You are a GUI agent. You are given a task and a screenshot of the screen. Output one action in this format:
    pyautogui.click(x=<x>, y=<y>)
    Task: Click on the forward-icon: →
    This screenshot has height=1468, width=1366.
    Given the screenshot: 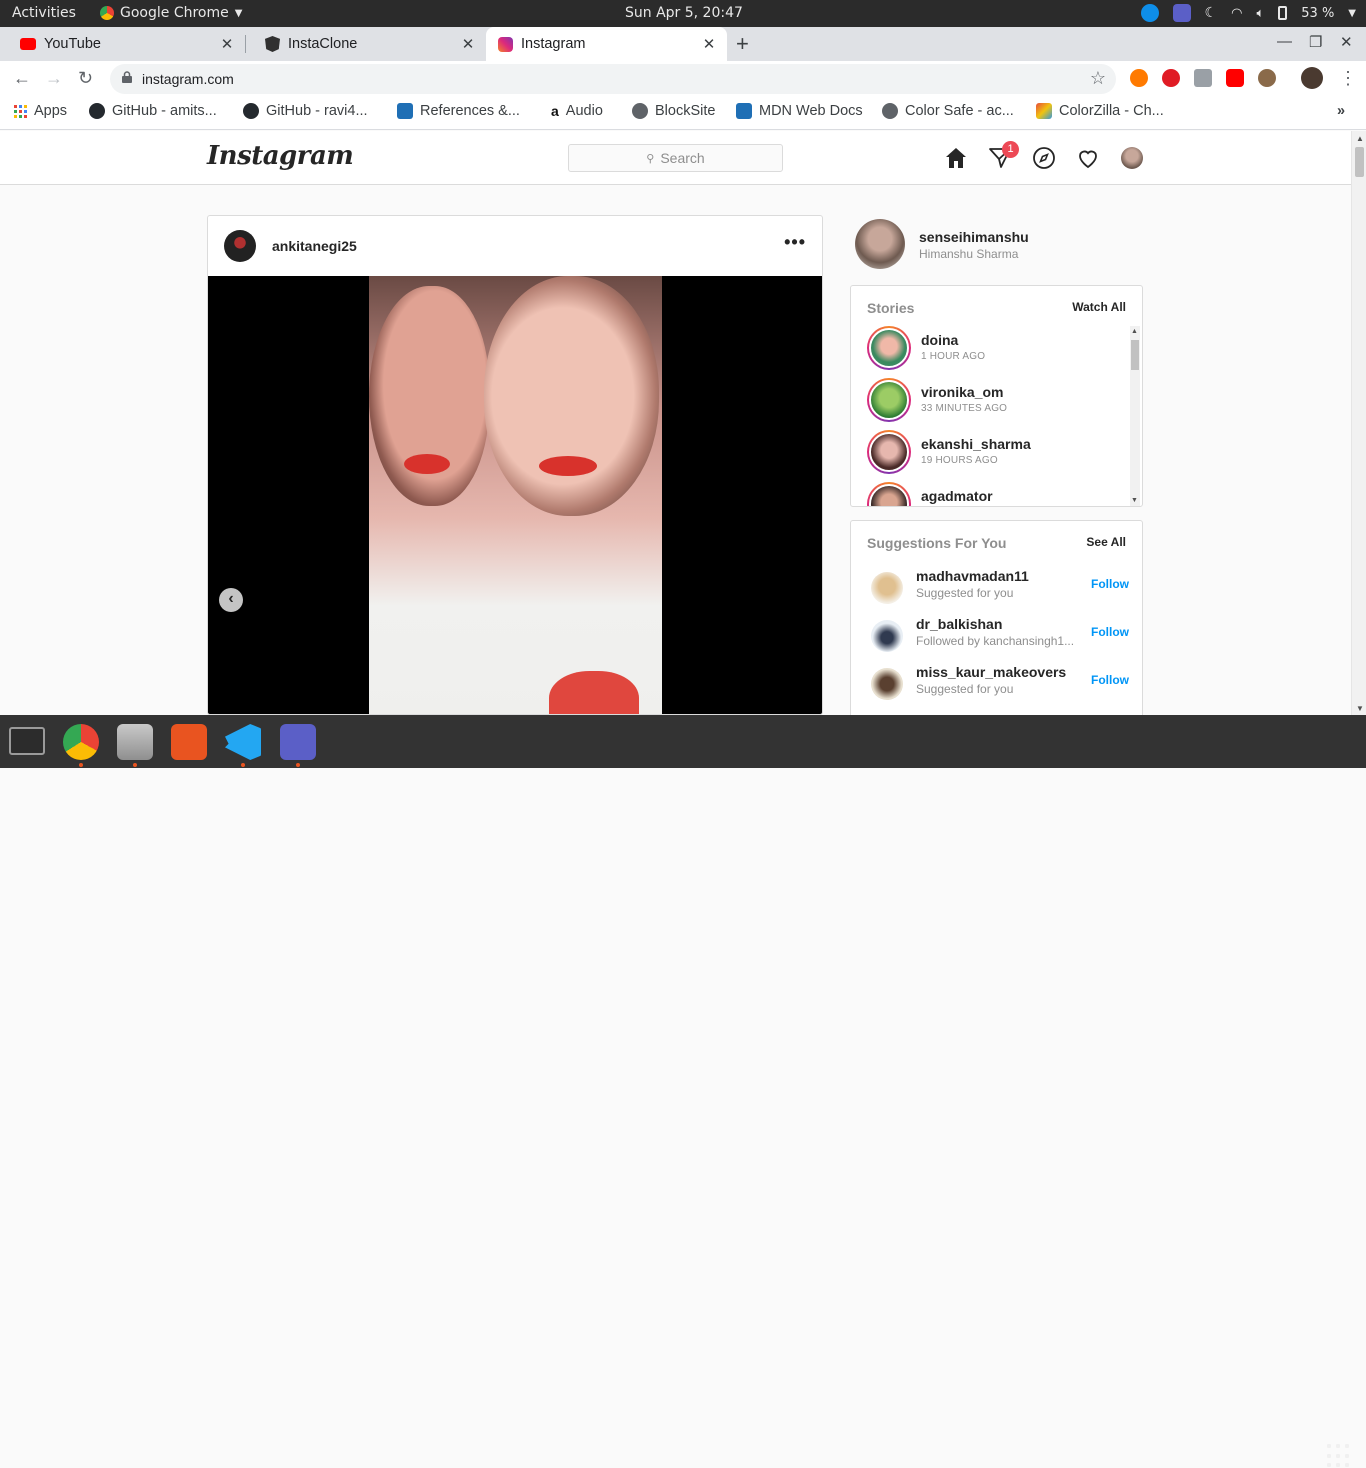 What is the action you would take?
    pyautogui.click(x=54, y=78)
    